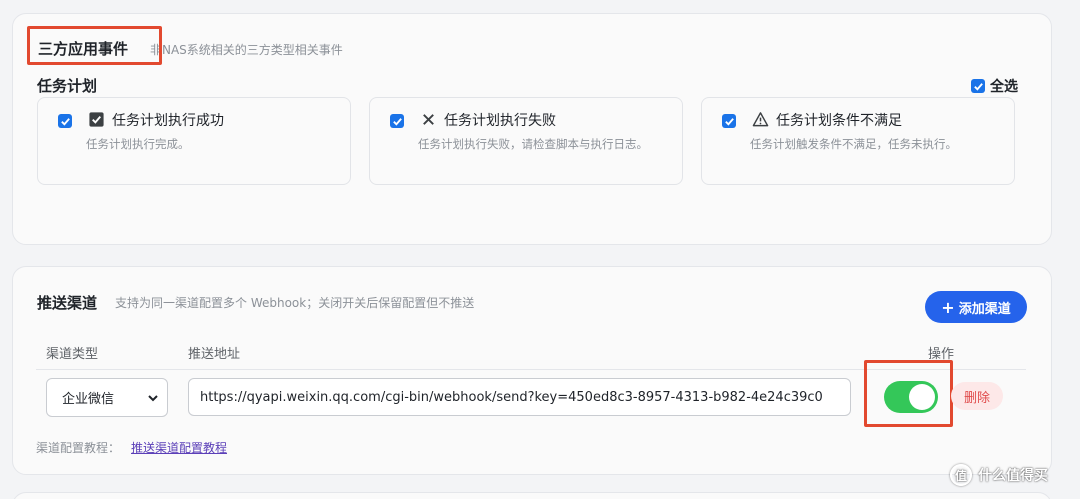 This screenshot has width=1080, height=499. What do you see at coordinates (168, 121) in the screenshot?
I see `task-title: 任务计划执行成功` at bounding box center [168, 121].